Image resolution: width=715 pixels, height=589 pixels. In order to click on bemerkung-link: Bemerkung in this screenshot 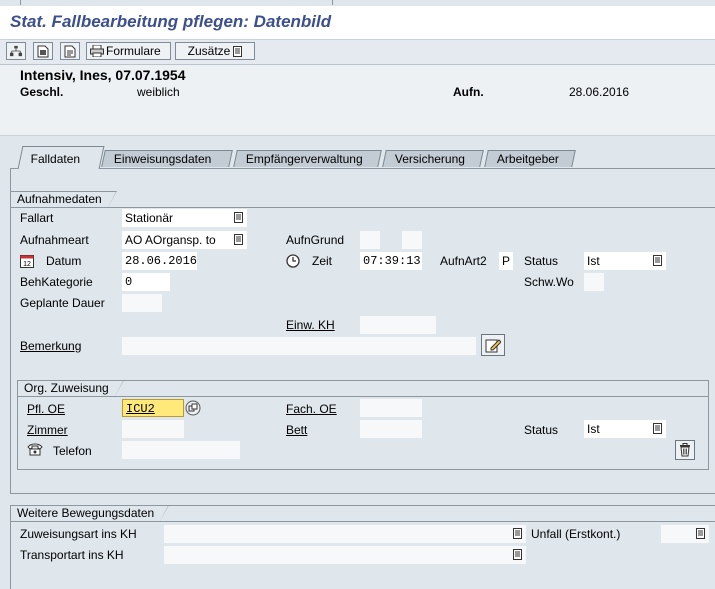, I will do `click(50, 346)`.